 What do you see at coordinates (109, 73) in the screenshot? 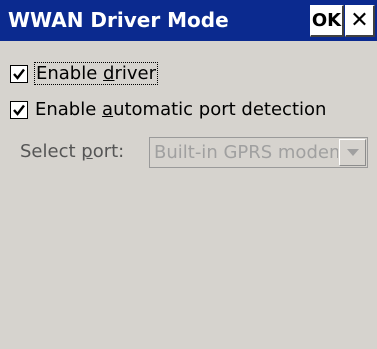
I see `accelerator-key: d` at bounding box center [109, 73].